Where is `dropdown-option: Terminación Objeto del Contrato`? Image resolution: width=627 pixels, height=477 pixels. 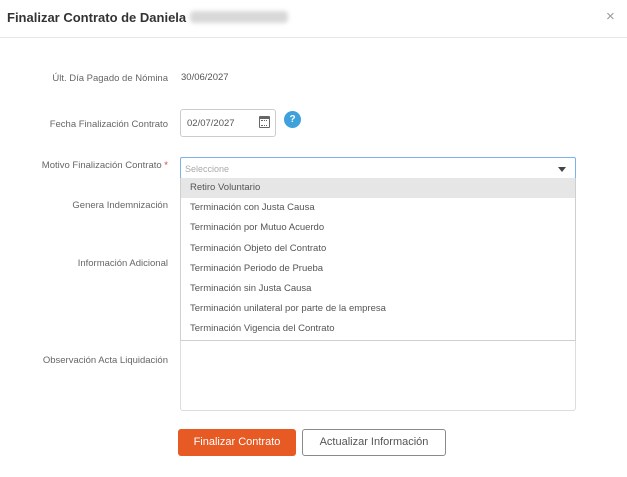 dropdown-option: Terminación Objeto del Contrato is located at coordinates (378, 249).